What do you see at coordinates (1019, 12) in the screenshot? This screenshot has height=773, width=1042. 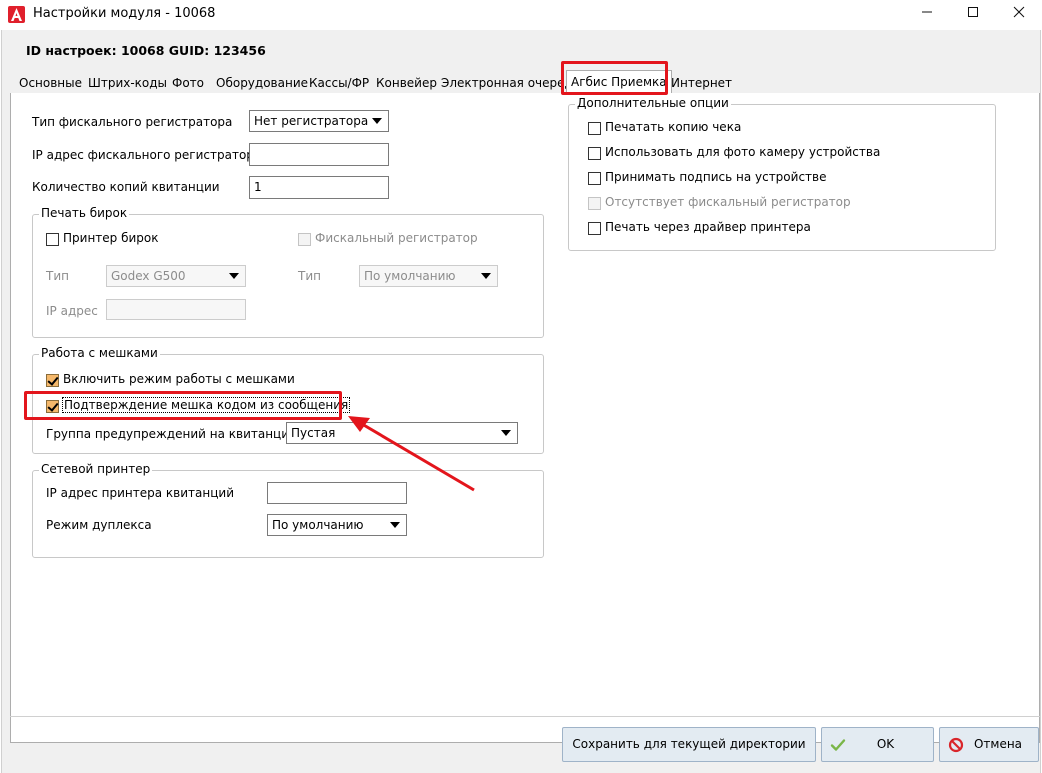 I see `close-icon` at bounding box center [1019, 12].